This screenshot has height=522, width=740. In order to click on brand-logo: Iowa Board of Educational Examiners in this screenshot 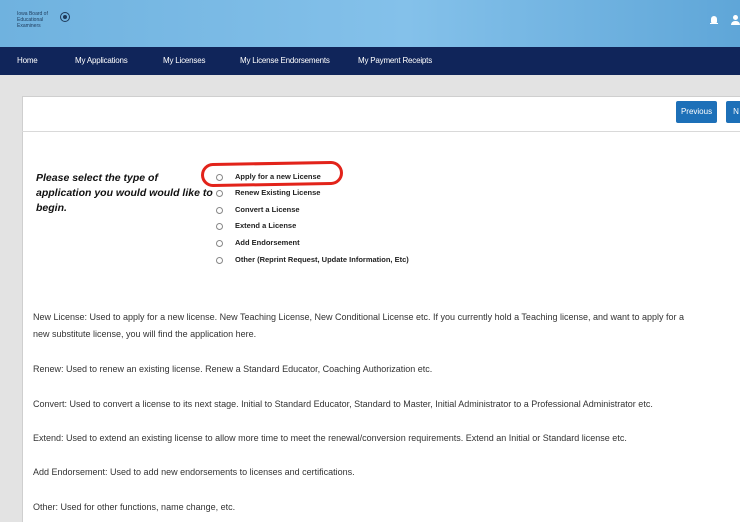, I will do `click(37, 20)`.